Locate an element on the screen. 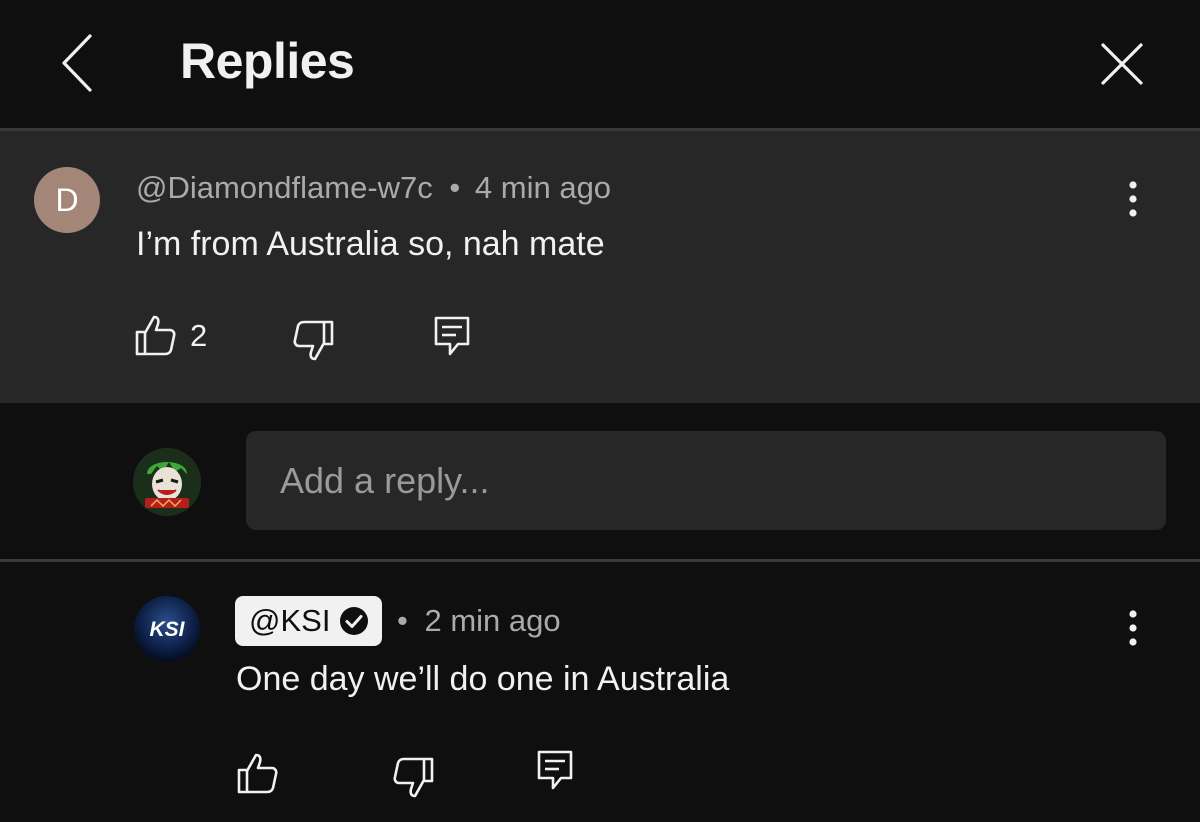 Image resolution: width=1200 pixels, height=822 pixels. ksi-logo-text: KSI is located at coordinates (167, 629).